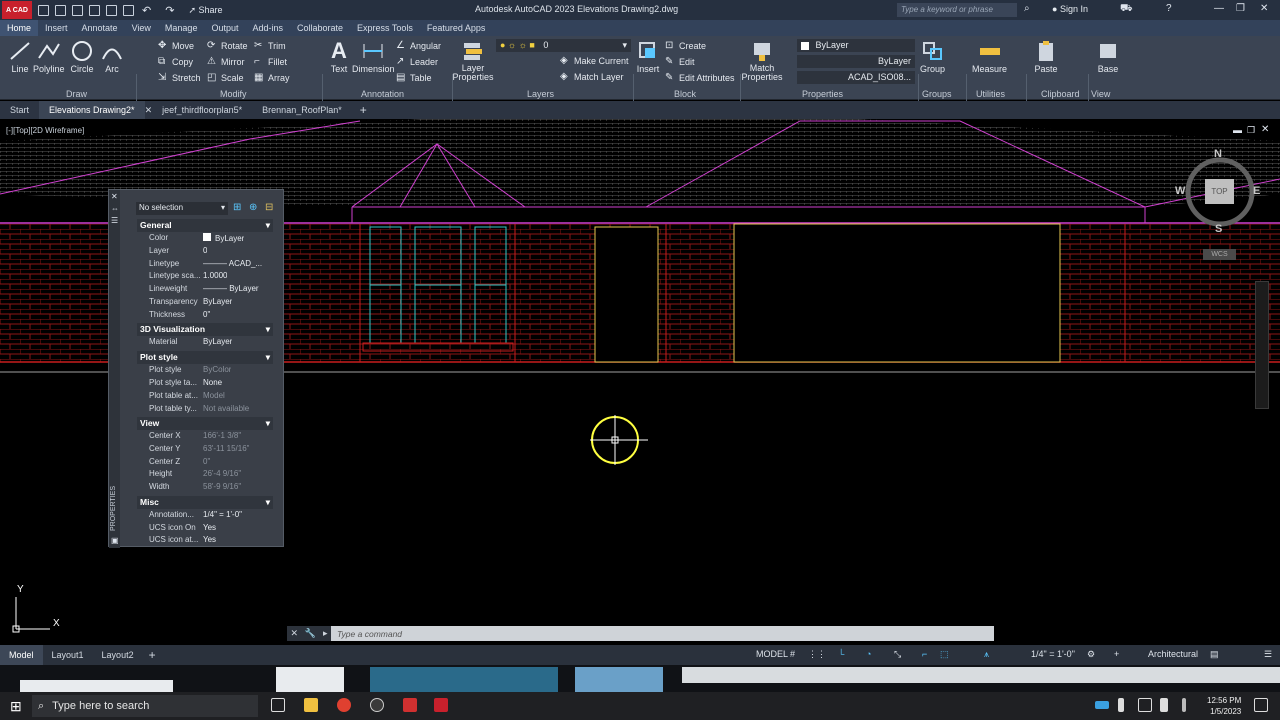 The image size is (1280, 720). What do you see at coordinates (182, 208) in the screenshot?
I see `selection-dropdown: No selection ▾` at bounding box center [182, 208].